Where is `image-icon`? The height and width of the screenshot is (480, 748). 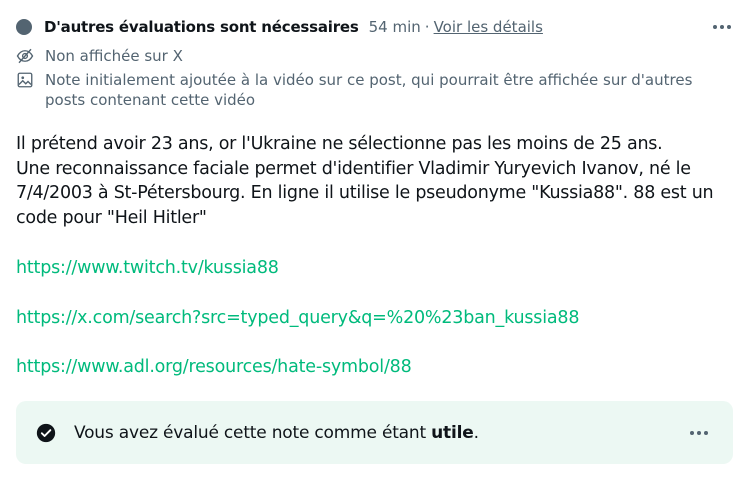
image-icon is located at coordinates (25, 80).